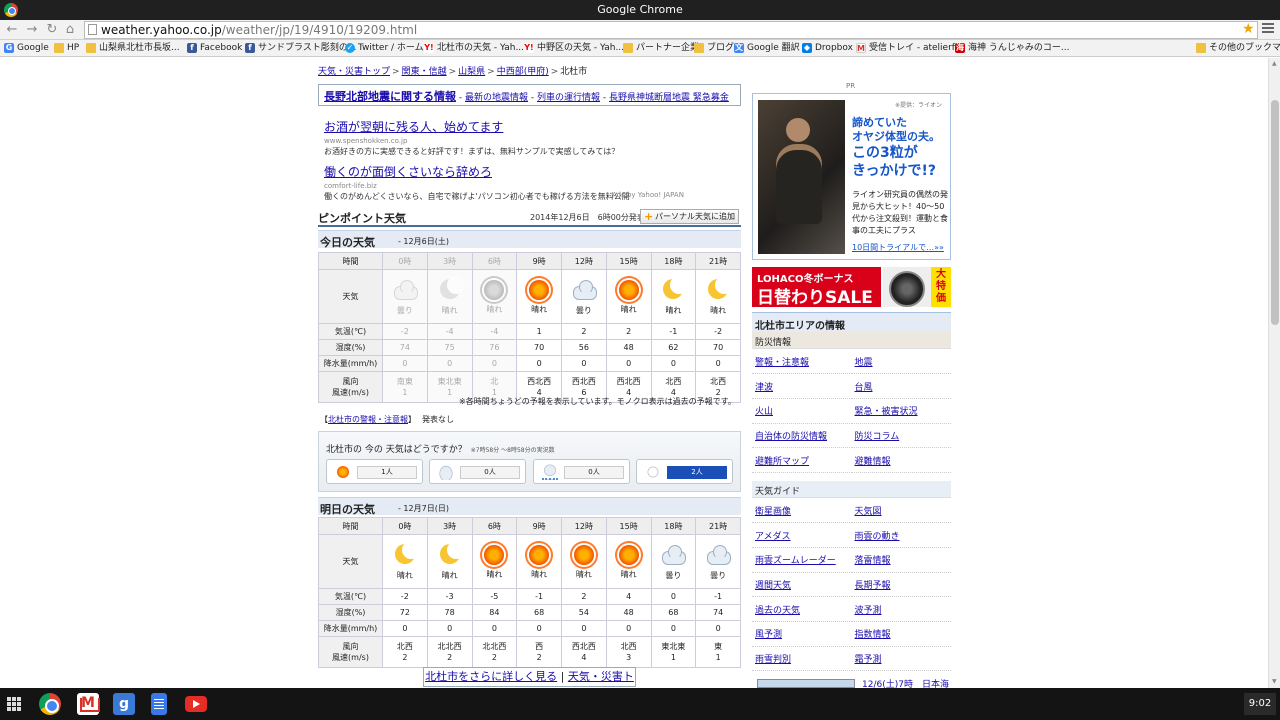  I want to click on ad-title: 働くのが面倒くさいなら辞めろ, so click(530, 171).